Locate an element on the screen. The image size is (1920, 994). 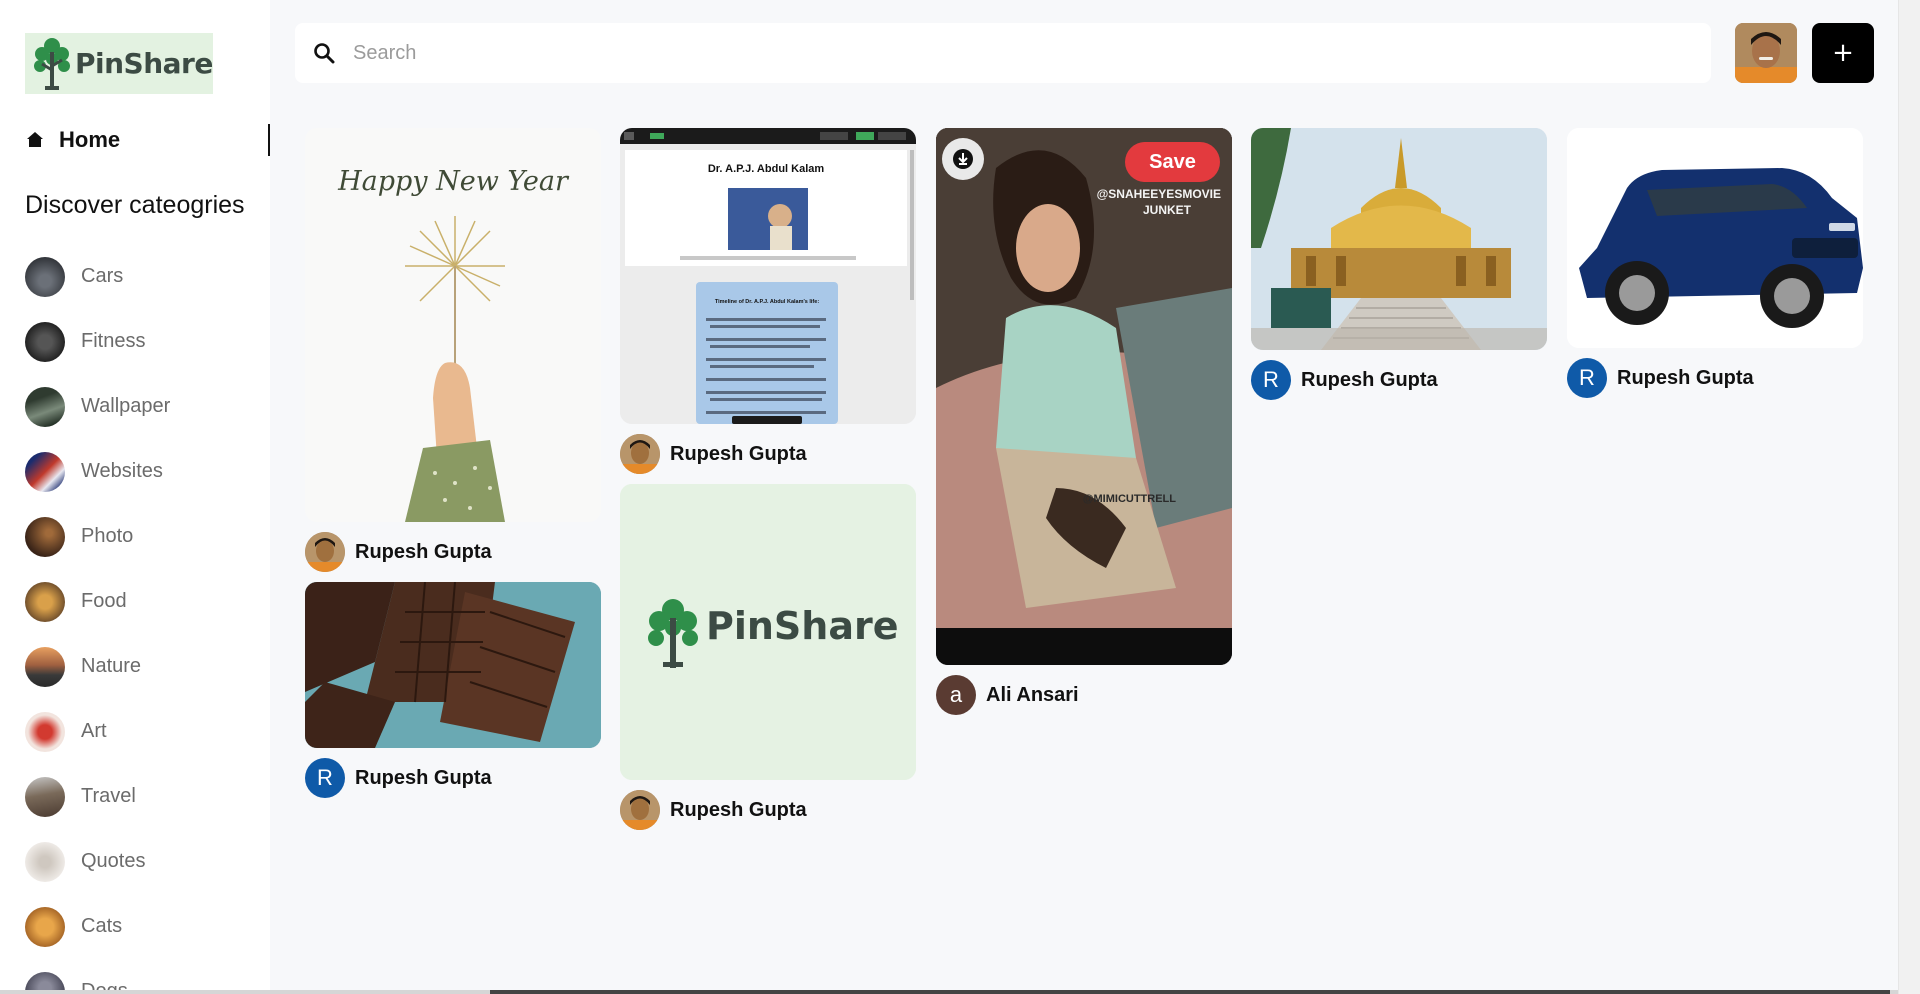
pin-image: Happy New Year is located at coordinates (453, 325).